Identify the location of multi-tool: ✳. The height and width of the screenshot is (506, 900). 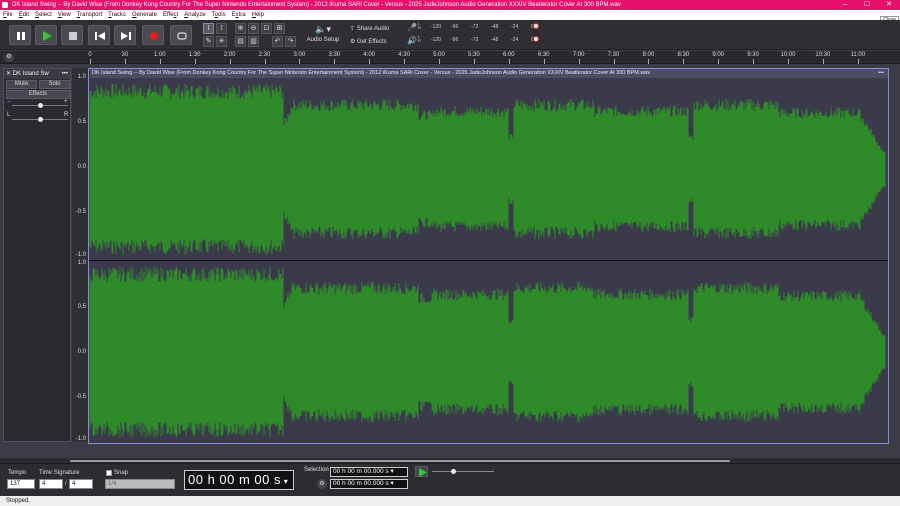
(221, 41).